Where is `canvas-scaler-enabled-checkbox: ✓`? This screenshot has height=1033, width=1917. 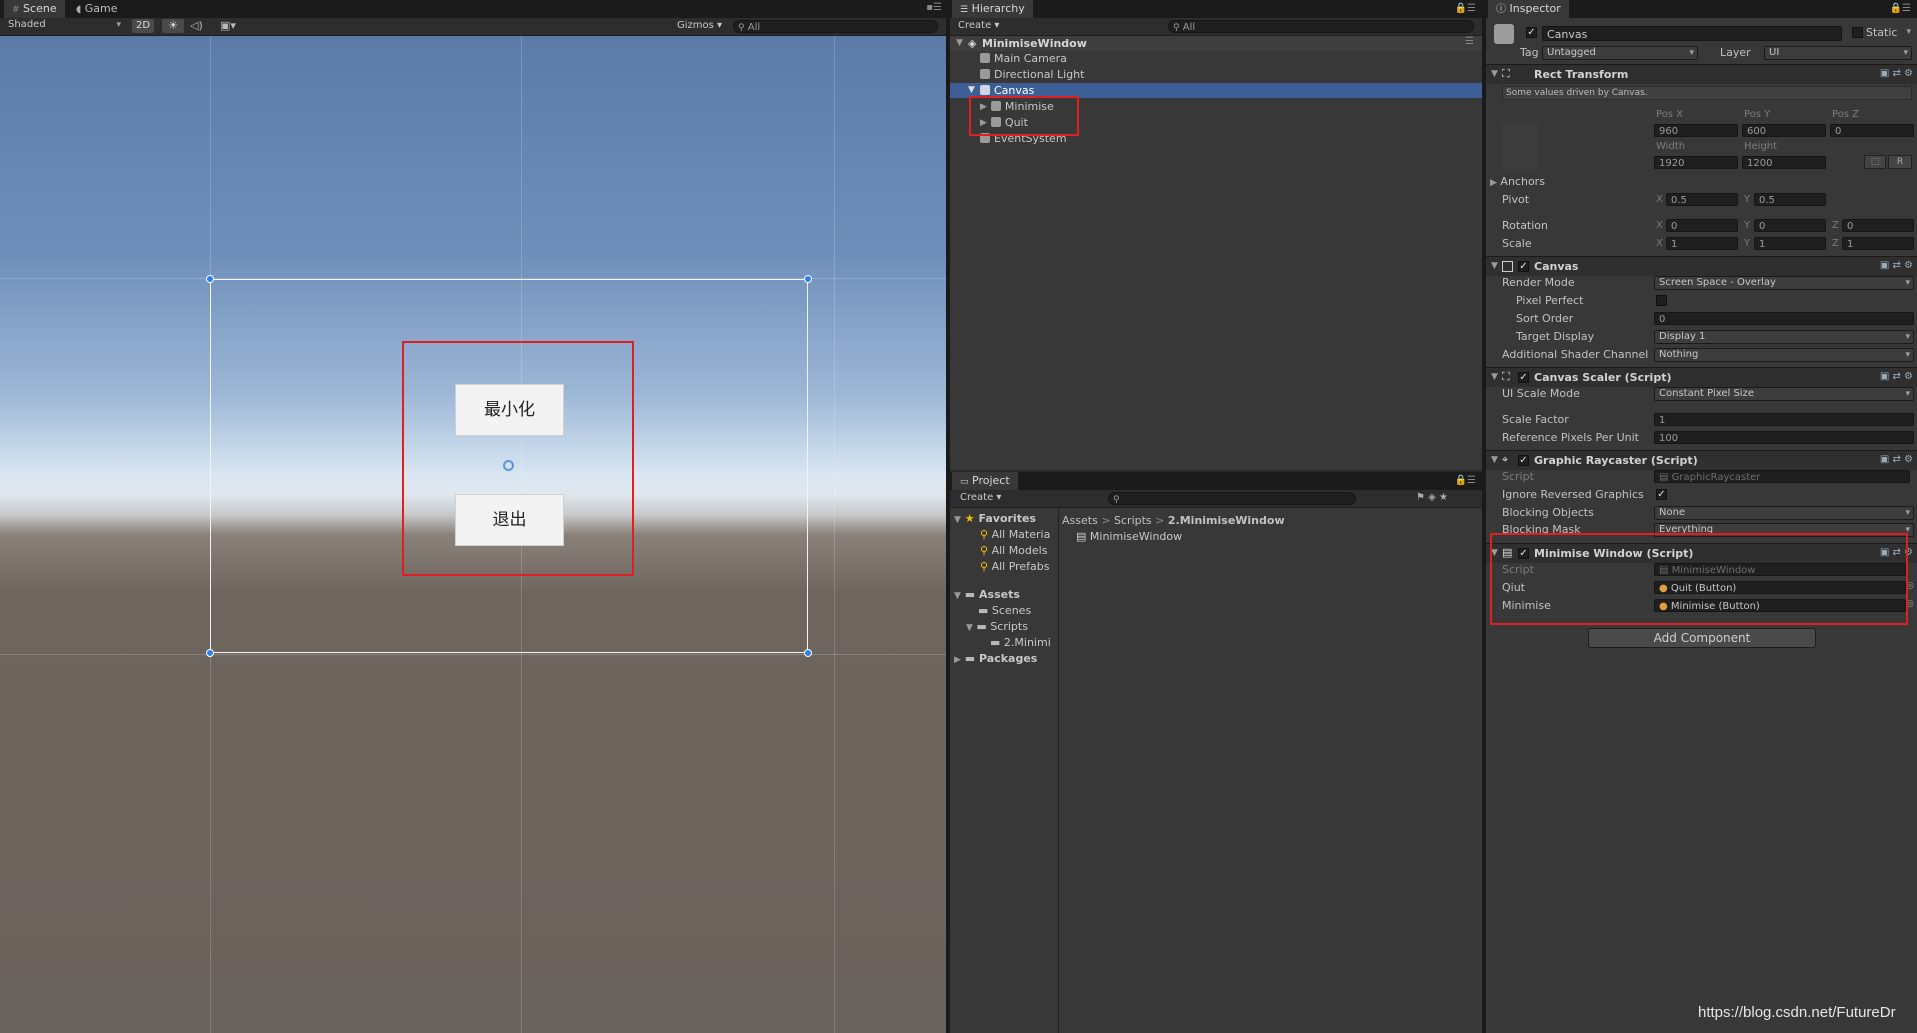
canvas-scaler-enabled-checkbox: ✓ is located at coordinates (1523, 377).